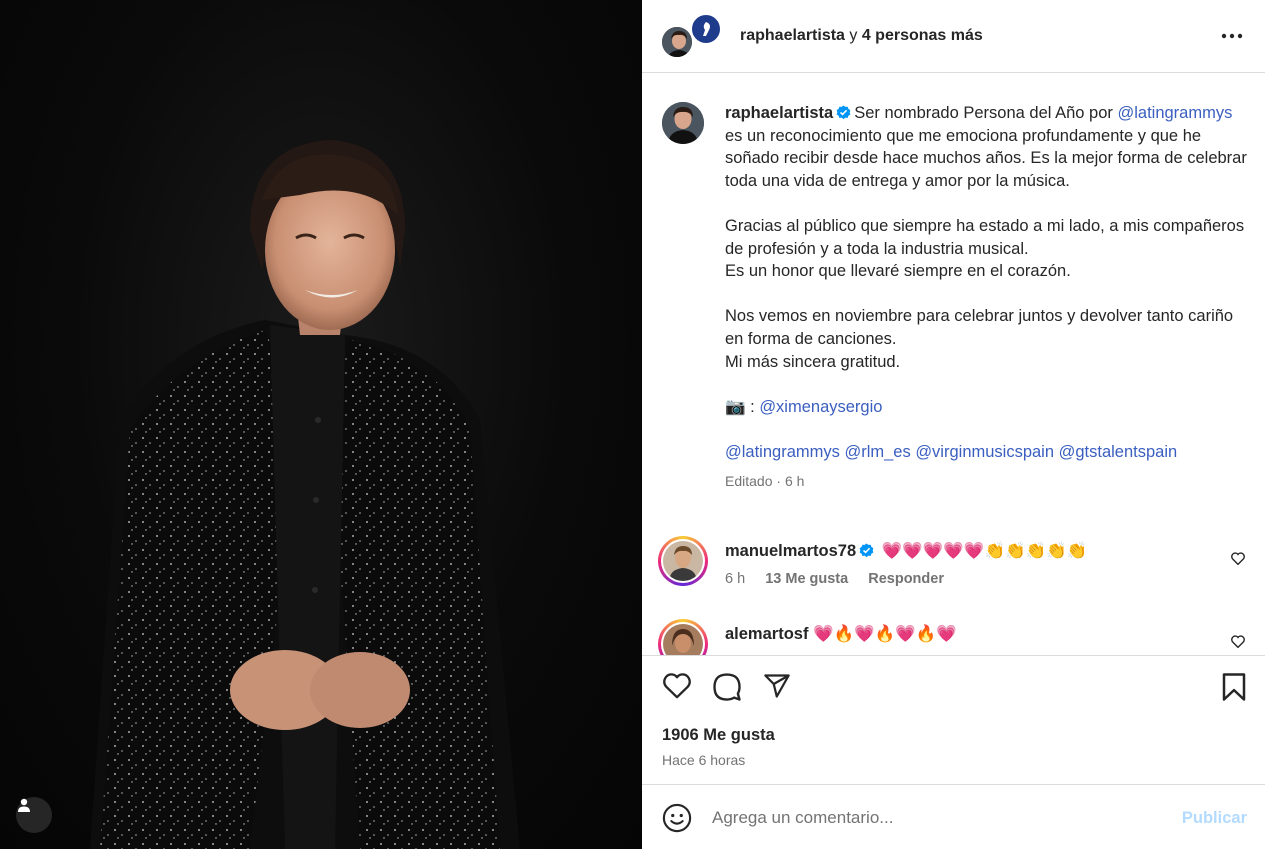 The width and height of the screenshot is (1265, 849). I want to click on post-actions, so click(954, 687).